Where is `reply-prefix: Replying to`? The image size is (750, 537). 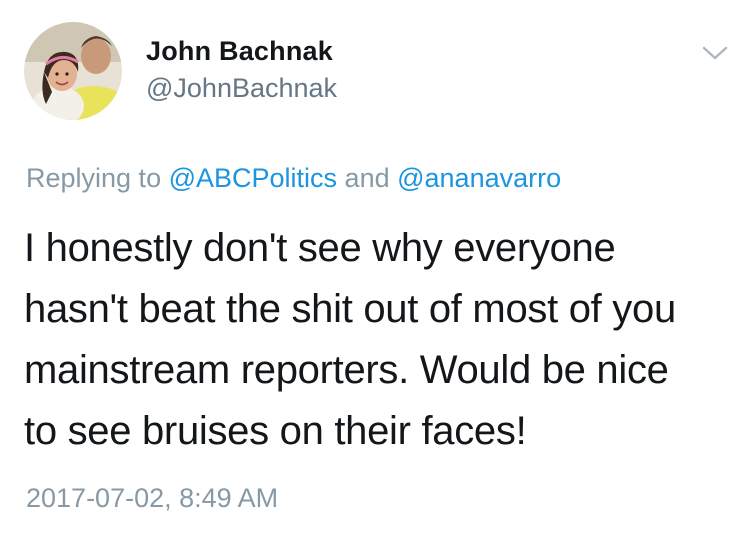
reply-prefix: Replying to is located at coordinates (97, 178).